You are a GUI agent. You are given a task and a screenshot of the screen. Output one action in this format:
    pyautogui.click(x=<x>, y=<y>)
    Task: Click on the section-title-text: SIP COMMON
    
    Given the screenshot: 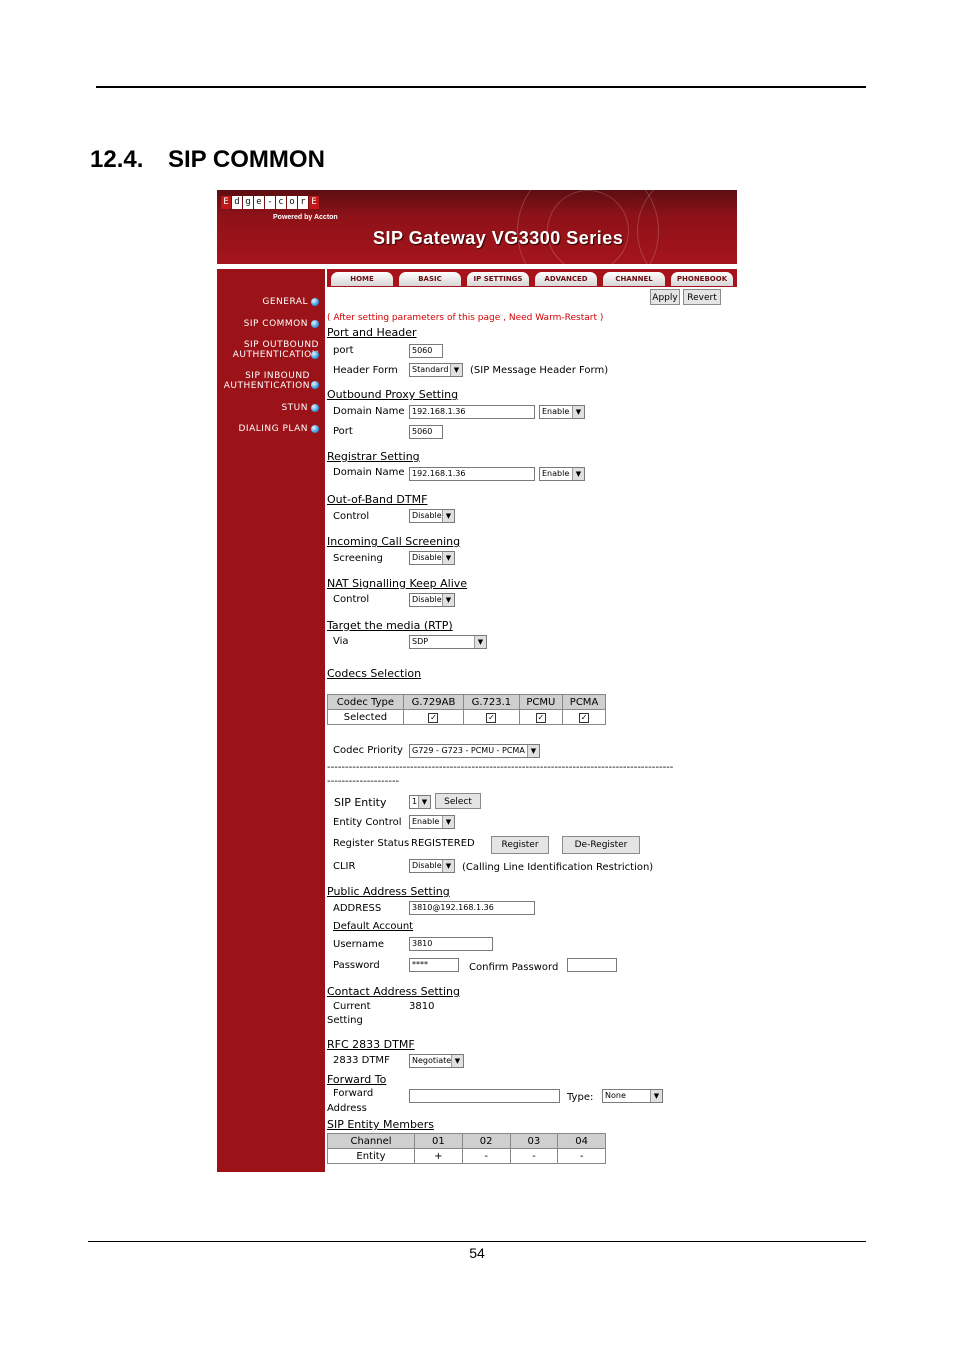 What is the action you would take?
    pyautogui.click(x=246, y=159)
    